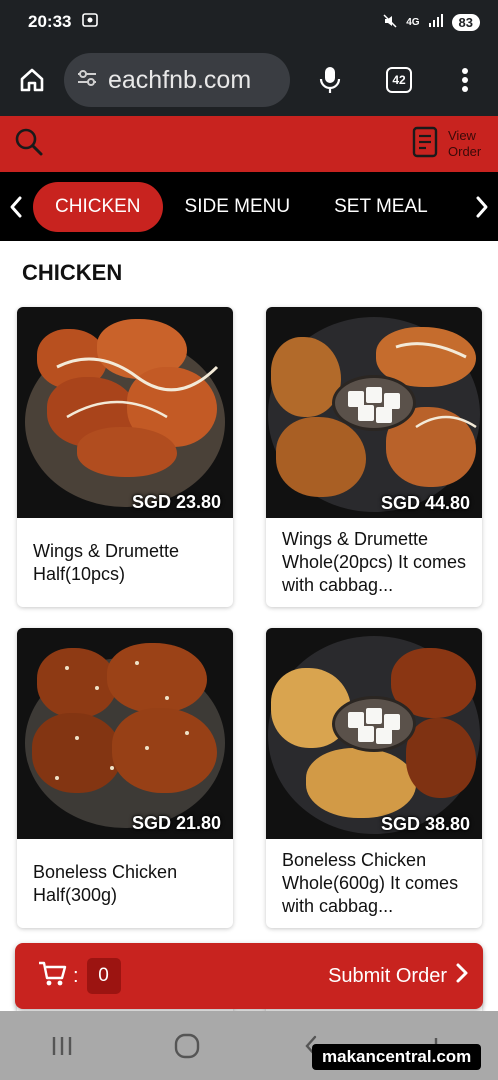 This screenshot has width=498, height=1080. What do you see at coordinates (176, 823) in the screenshot?
I see `product-price: SGD 21.80` at bounding box center [176, 823].